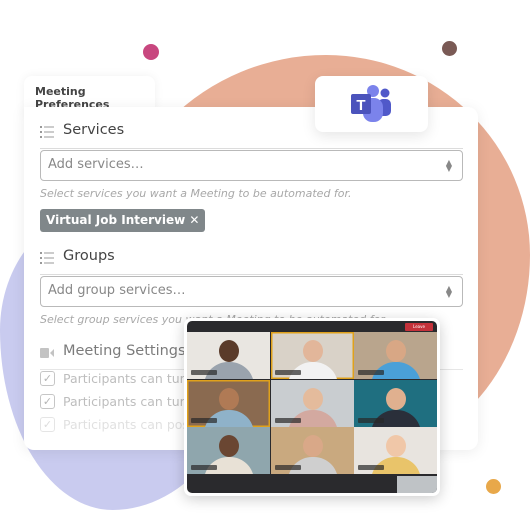 The width and height of the screenshot is (530, 530). Describe the element at coordinates (123, 220) in the screenshot. I see `service-chip: Virtual Job Interview ✕` at that location.